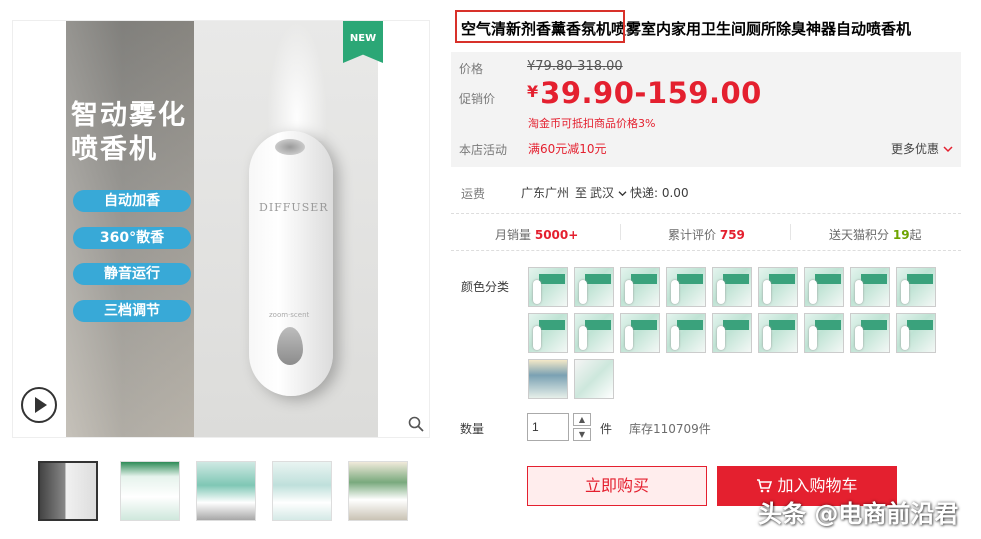 Image resolution: width=981 pixels, height=539 pixels. I want to click on buy-now-button: 立即购买, so click(617, 486).